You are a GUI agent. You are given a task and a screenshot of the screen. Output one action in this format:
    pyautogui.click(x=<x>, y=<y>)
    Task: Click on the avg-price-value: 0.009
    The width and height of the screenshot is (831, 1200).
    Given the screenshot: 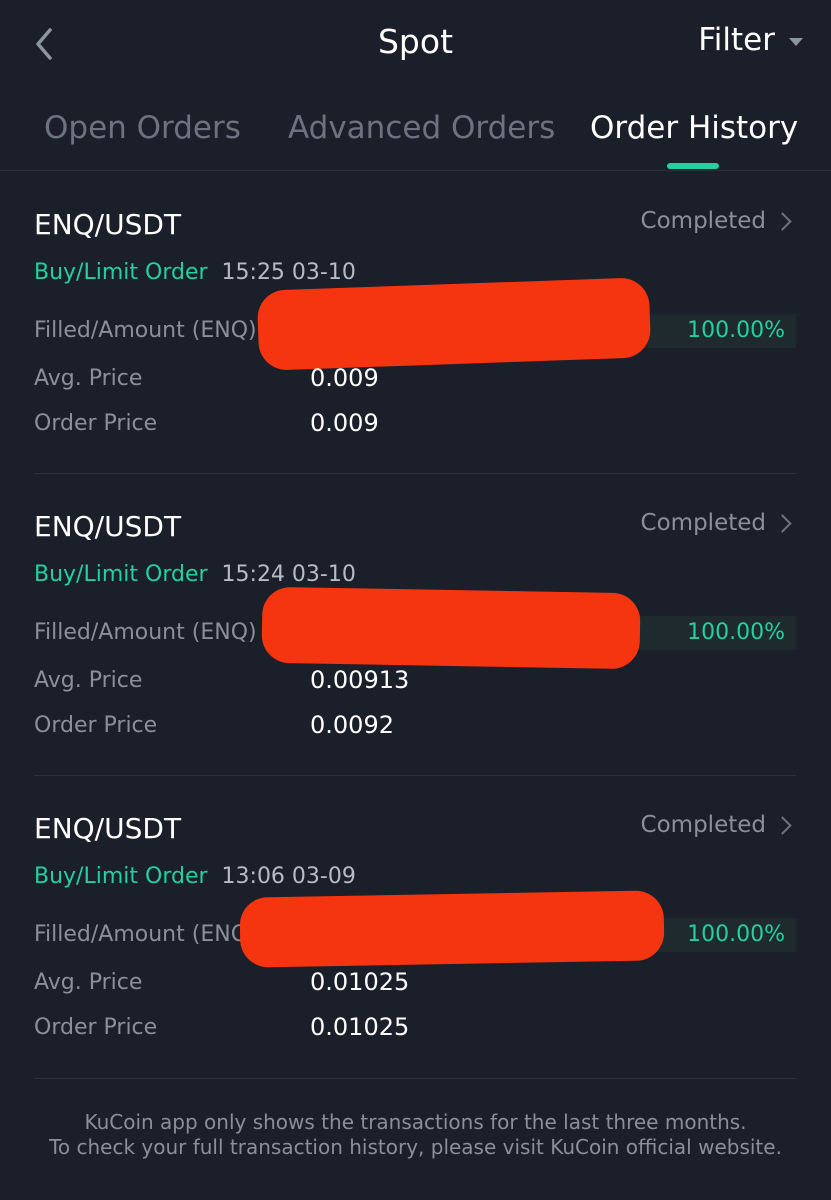 What is the action you would take?
    pyautogui.click(x=344, y=378)
    